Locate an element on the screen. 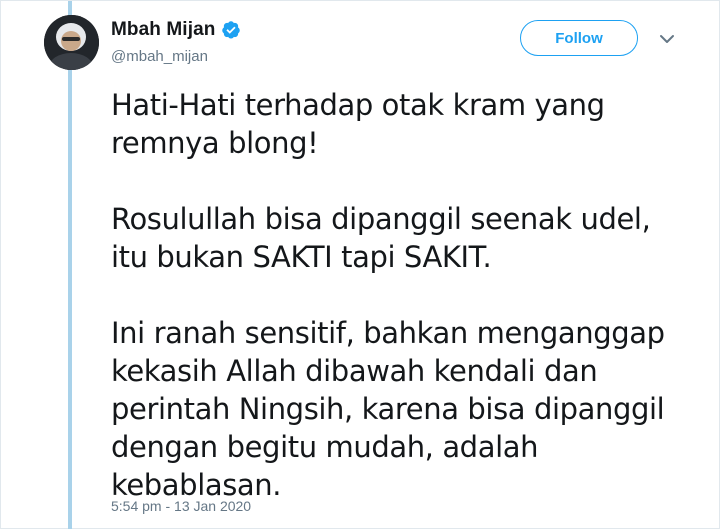  thread-line is located at coordinates (70, 265).